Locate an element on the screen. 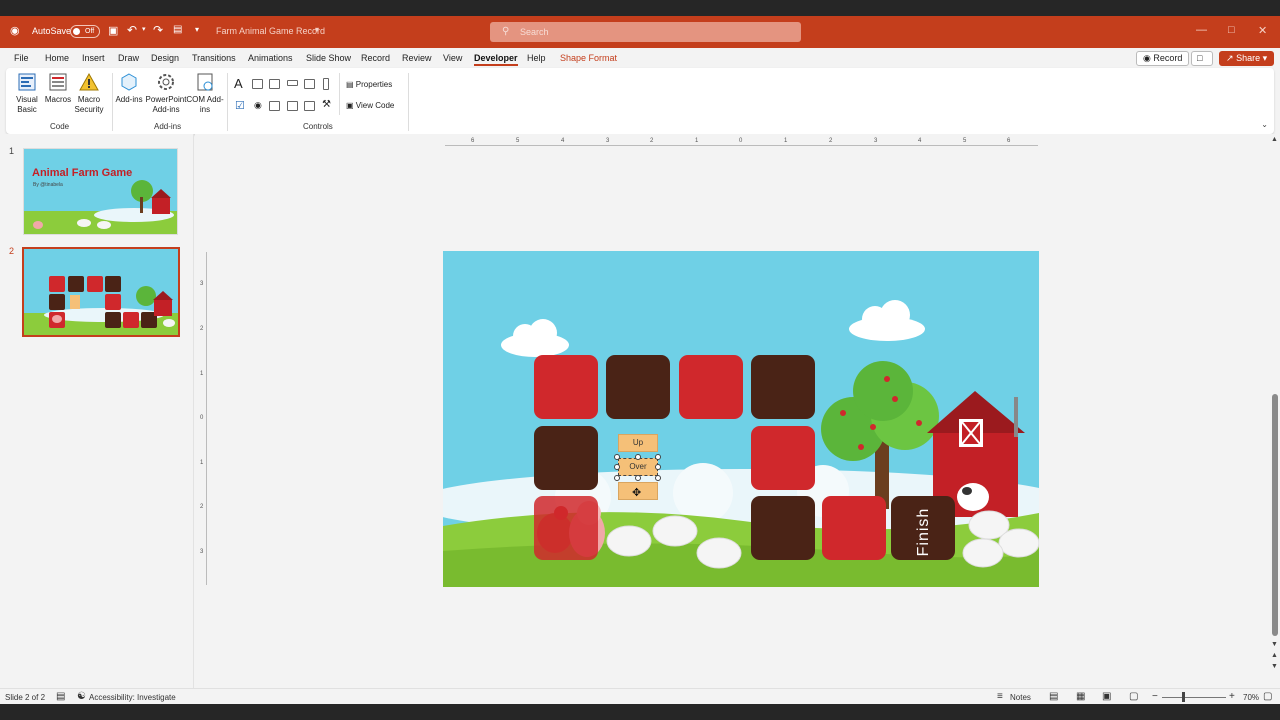  toggle-button-control-icon is located at coordinates (309, 106).